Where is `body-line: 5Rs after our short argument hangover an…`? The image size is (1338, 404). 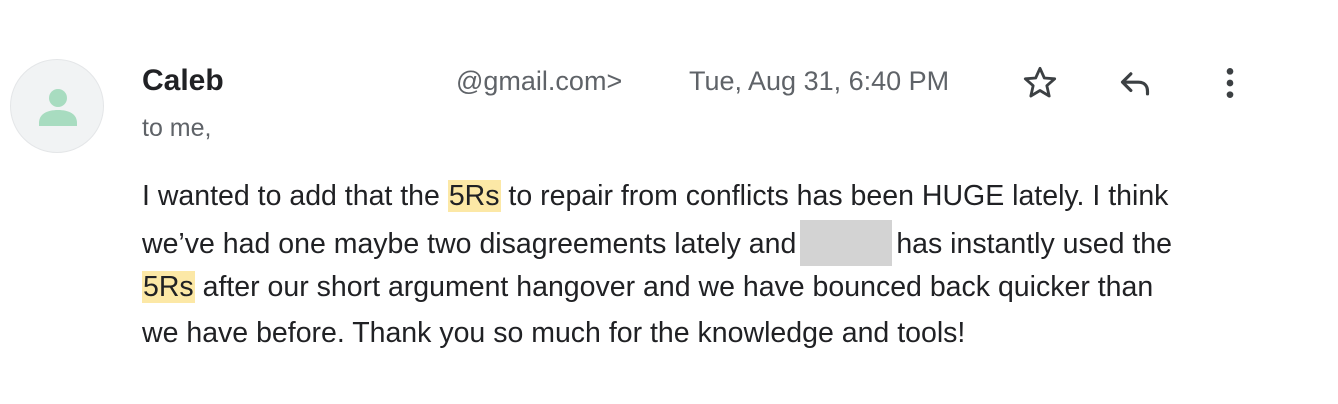 body-line: 5Rs after our short argument hangover an… is located at coordinates (722, 288).